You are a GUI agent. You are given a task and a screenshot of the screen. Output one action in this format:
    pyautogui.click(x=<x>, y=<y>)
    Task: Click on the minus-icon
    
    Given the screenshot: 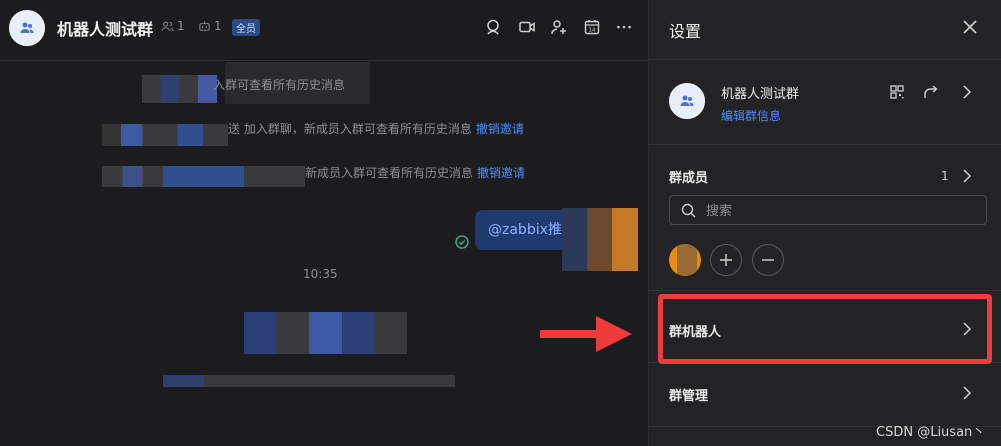 What is the action you would take?
    pyautogui.click(x=768, y=260)
    